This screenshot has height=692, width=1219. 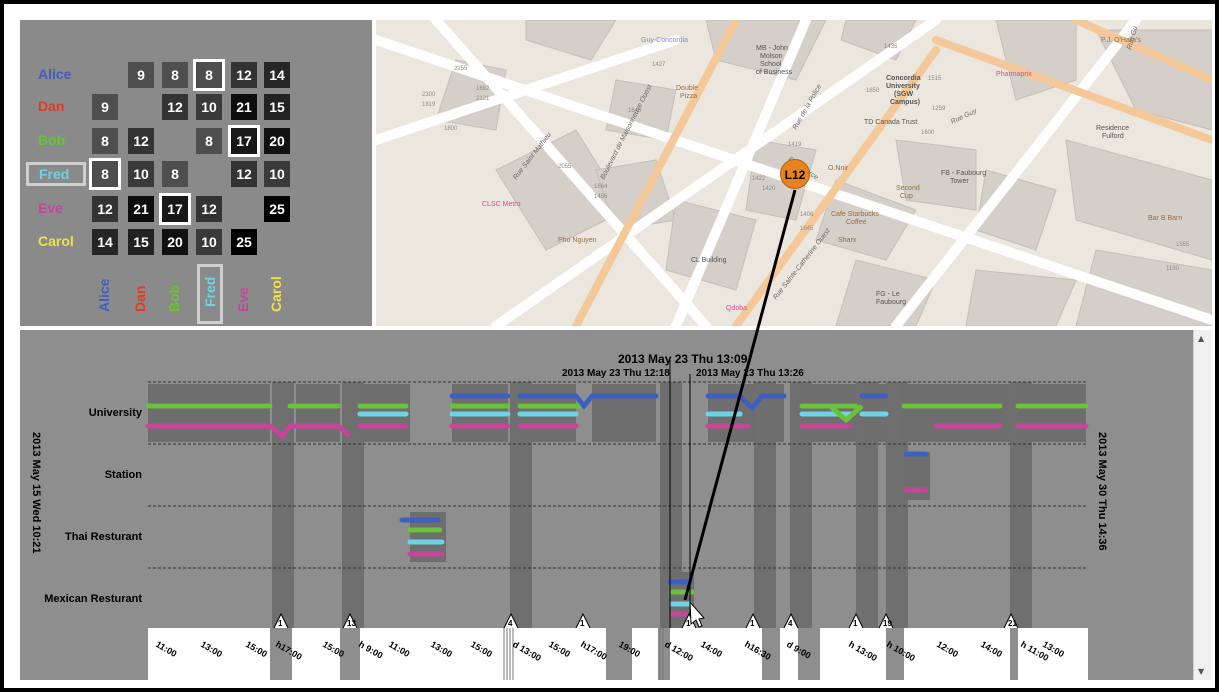 What do you see at coordinates (1113, 136) in the screenshot?
I see `svg-text: Fulford` at bounding box center [1113, 136].